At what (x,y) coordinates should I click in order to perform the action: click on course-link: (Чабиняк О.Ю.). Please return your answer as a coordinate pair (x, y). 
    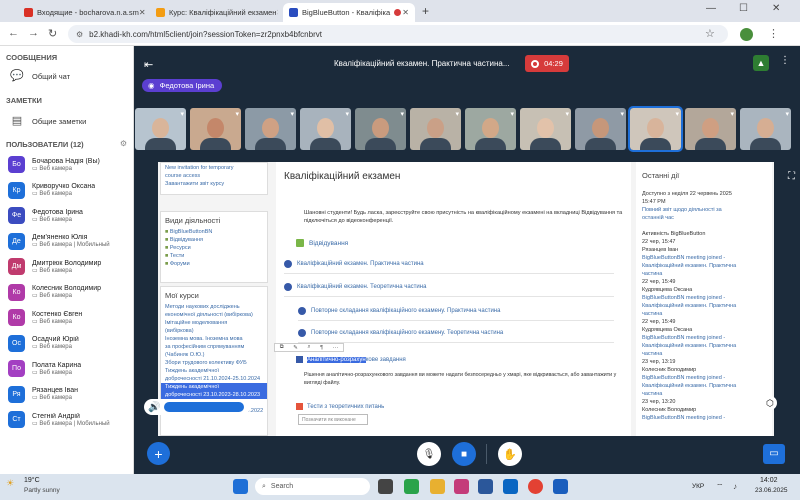
    Looking at the image, I should click on (214, 355).